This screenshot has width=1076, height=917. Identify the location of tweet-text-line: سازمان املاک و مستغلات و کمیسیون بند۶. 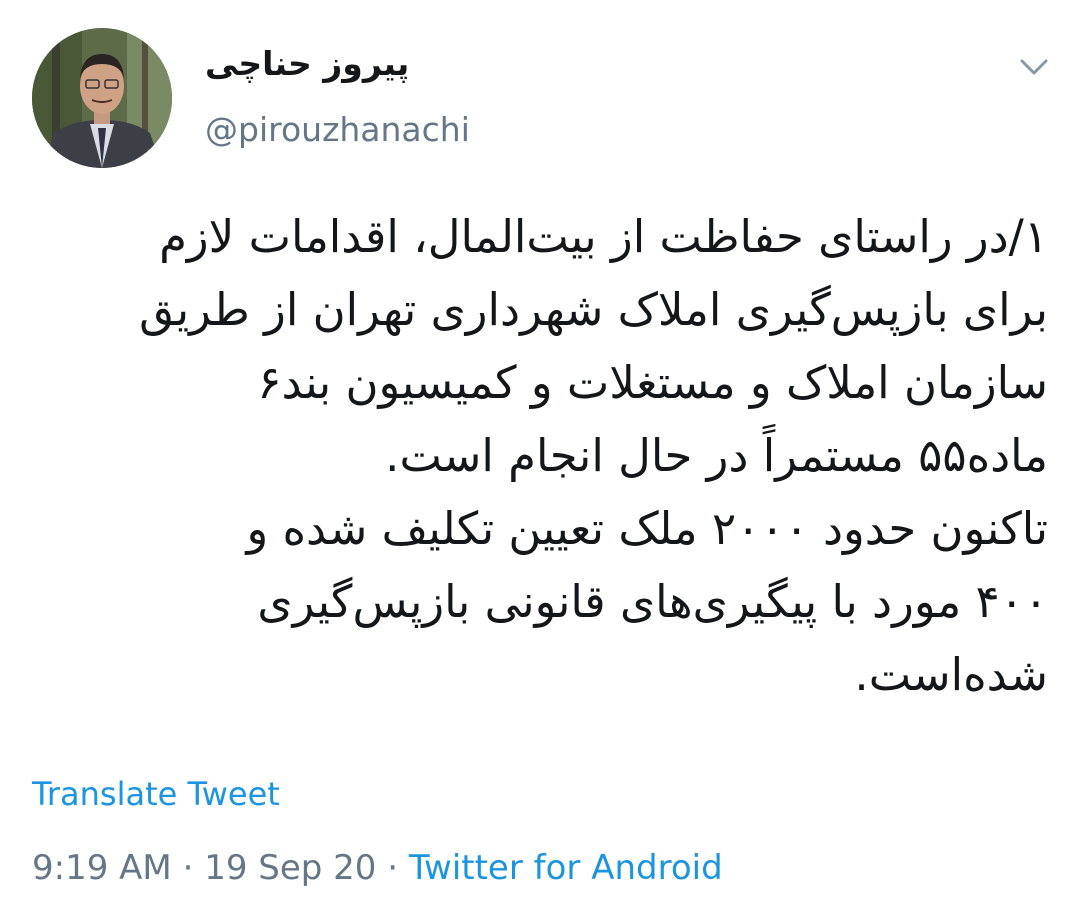
(652, 382).